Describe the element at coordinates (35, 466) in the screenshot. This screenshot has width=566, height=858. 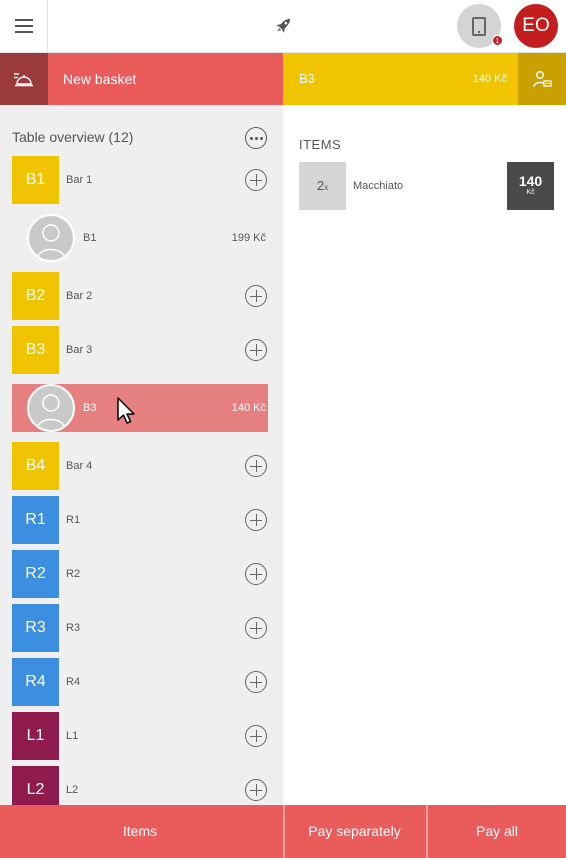
I see `table-tile: B4` at that location.